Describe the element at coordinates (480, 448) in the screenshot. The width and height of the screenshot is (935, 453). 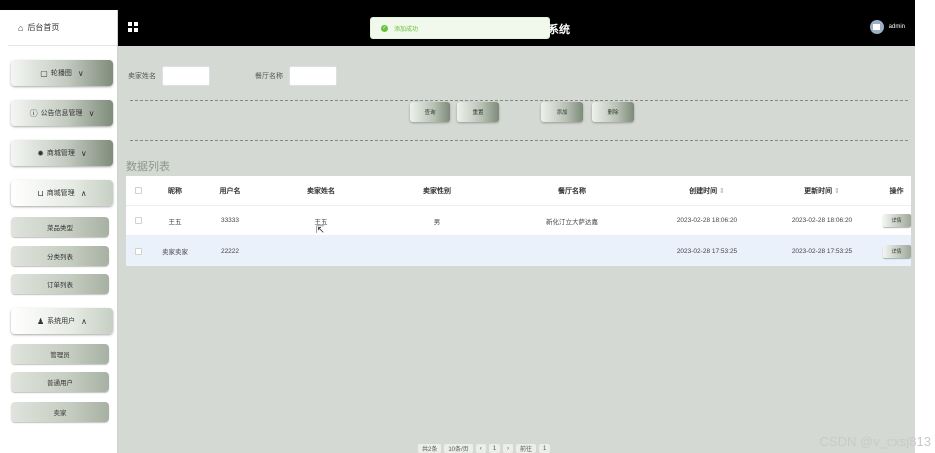
I see `prev-page-button: ‹` at that location.